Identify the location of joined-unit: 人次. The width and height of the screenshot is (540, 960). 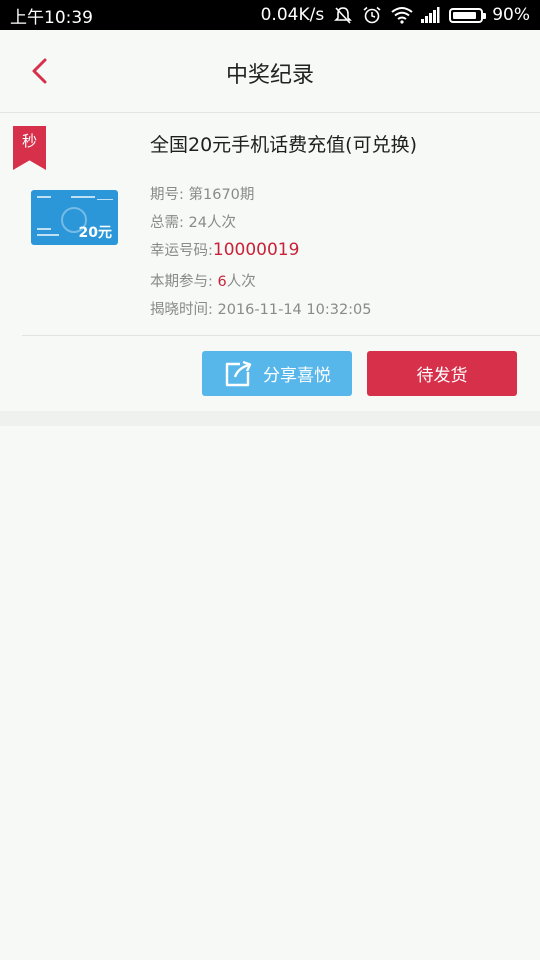
(241, 282).